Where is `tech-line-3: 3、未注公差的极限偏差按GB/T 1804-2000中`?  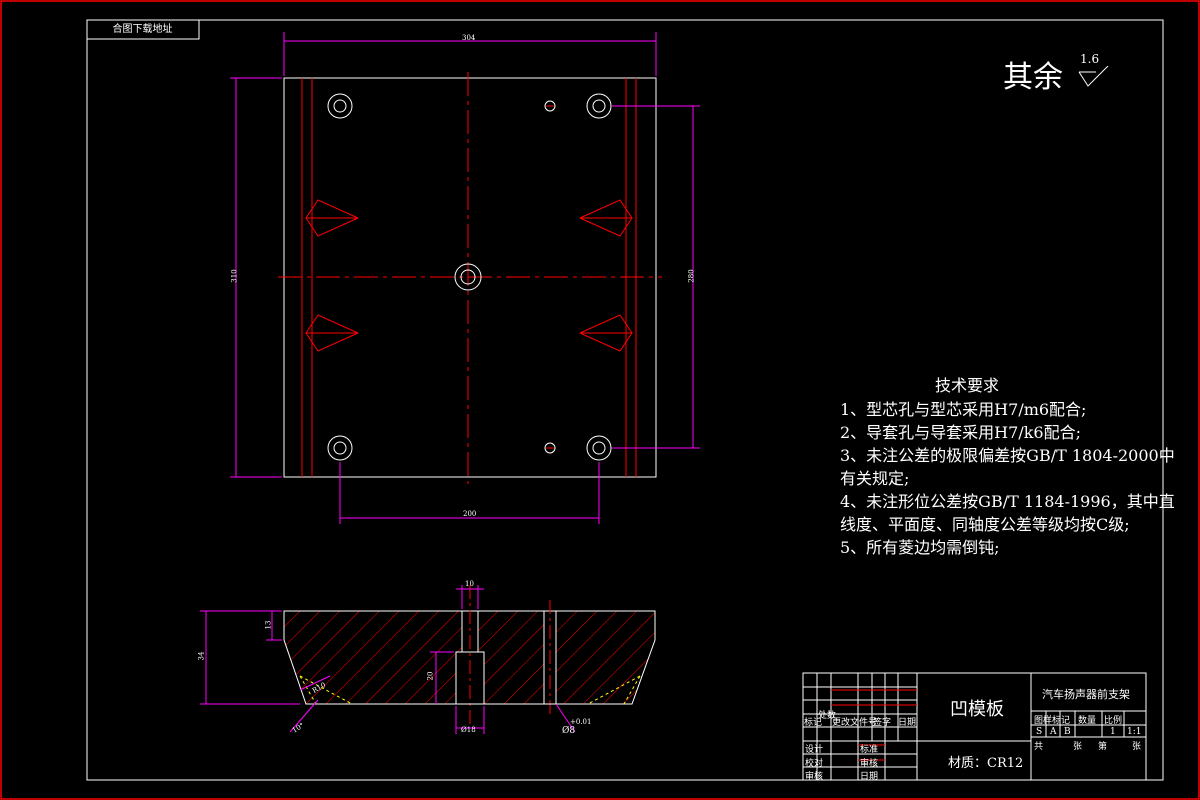 tech-line-3: 3、未注公差的极限偏差按GB/T 1804-2000中 is located at coordinates (1007, 455).